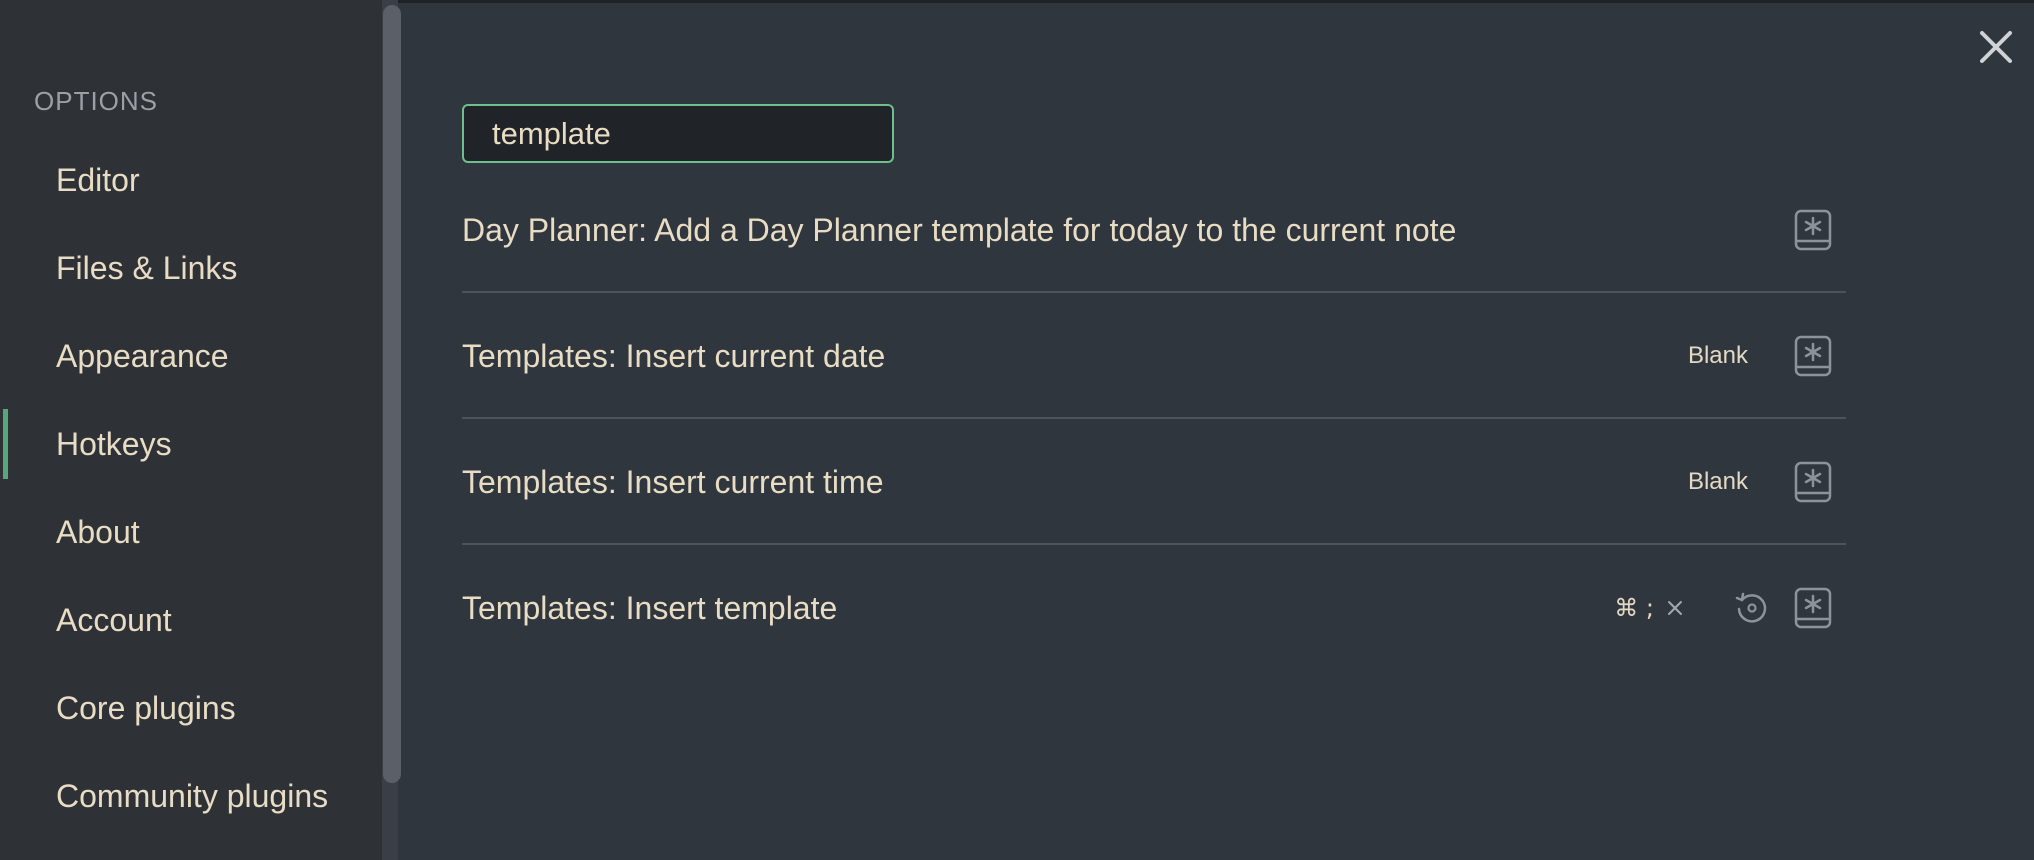  What do you see at coordinates (673, 482) in the screenshot?
I see `command-label: Templates: Insert current time` at bounding box center [673, 482].